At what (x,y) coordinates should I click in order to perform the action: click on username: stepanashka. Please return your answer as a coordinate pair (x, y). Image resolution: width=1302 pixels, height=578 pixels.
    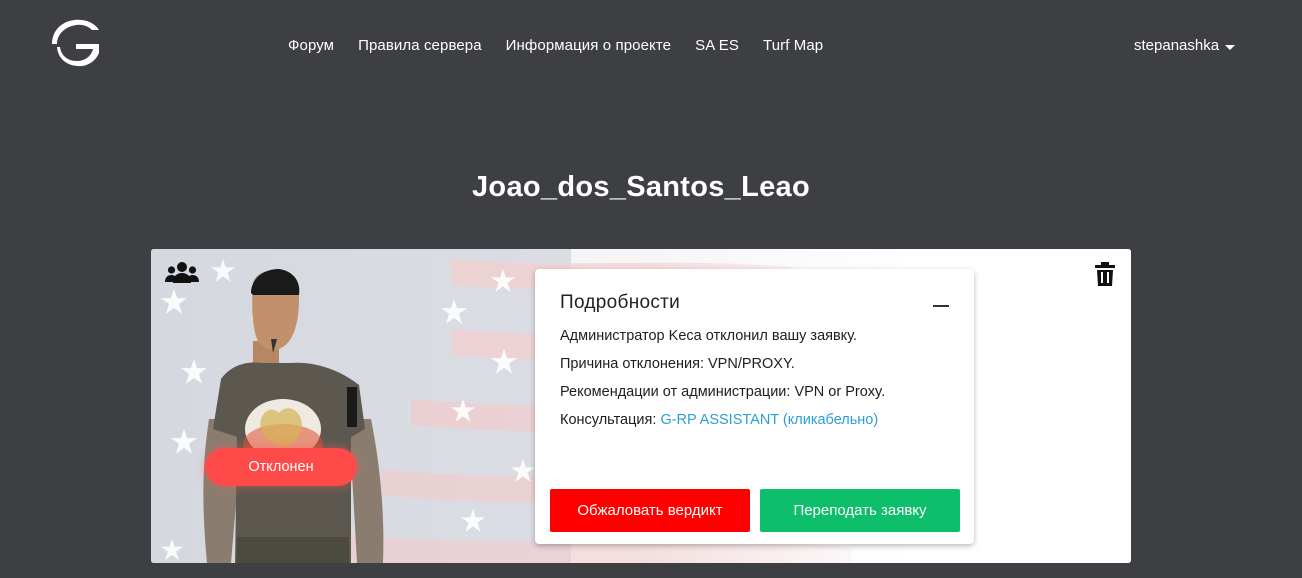
    Looking at the image, I should click on (1177, 45).